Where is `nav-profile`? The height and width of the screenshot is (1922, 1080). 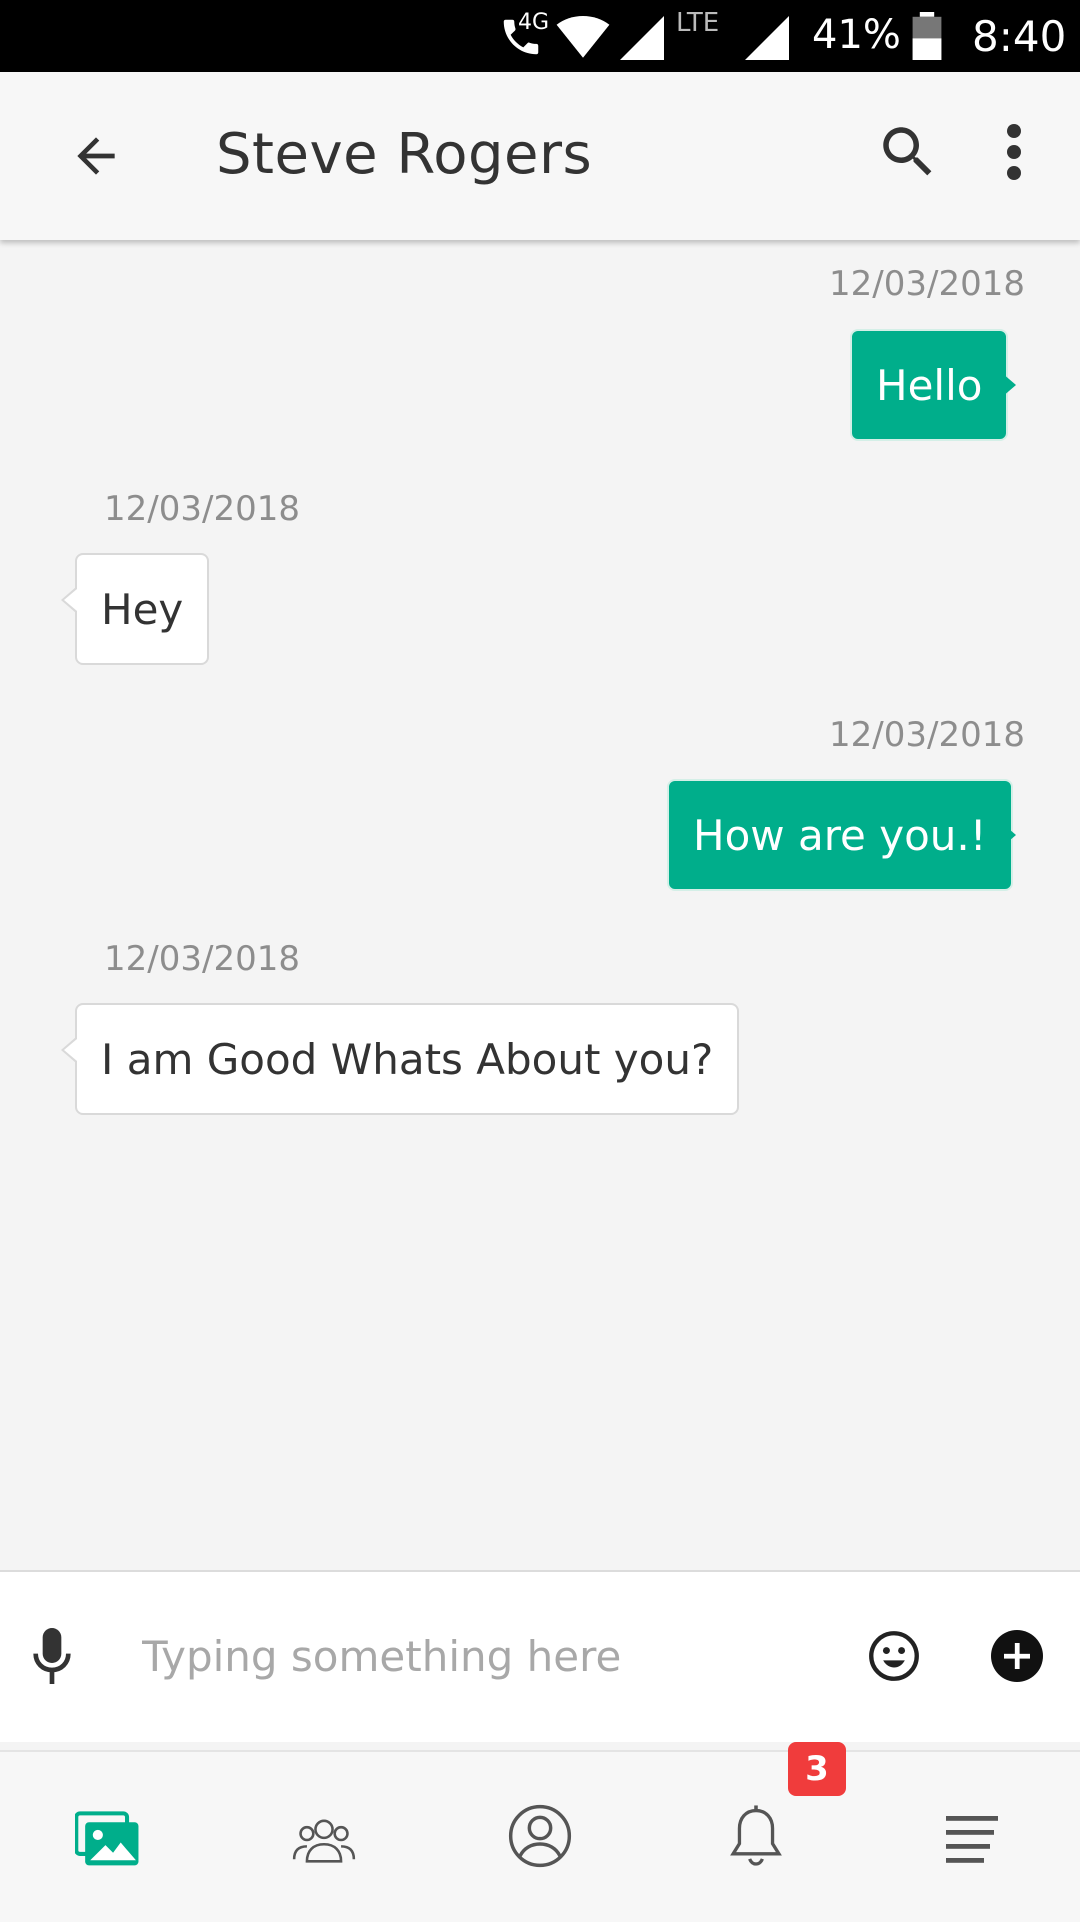 nav-profile is located at coordinates (540, 1836).